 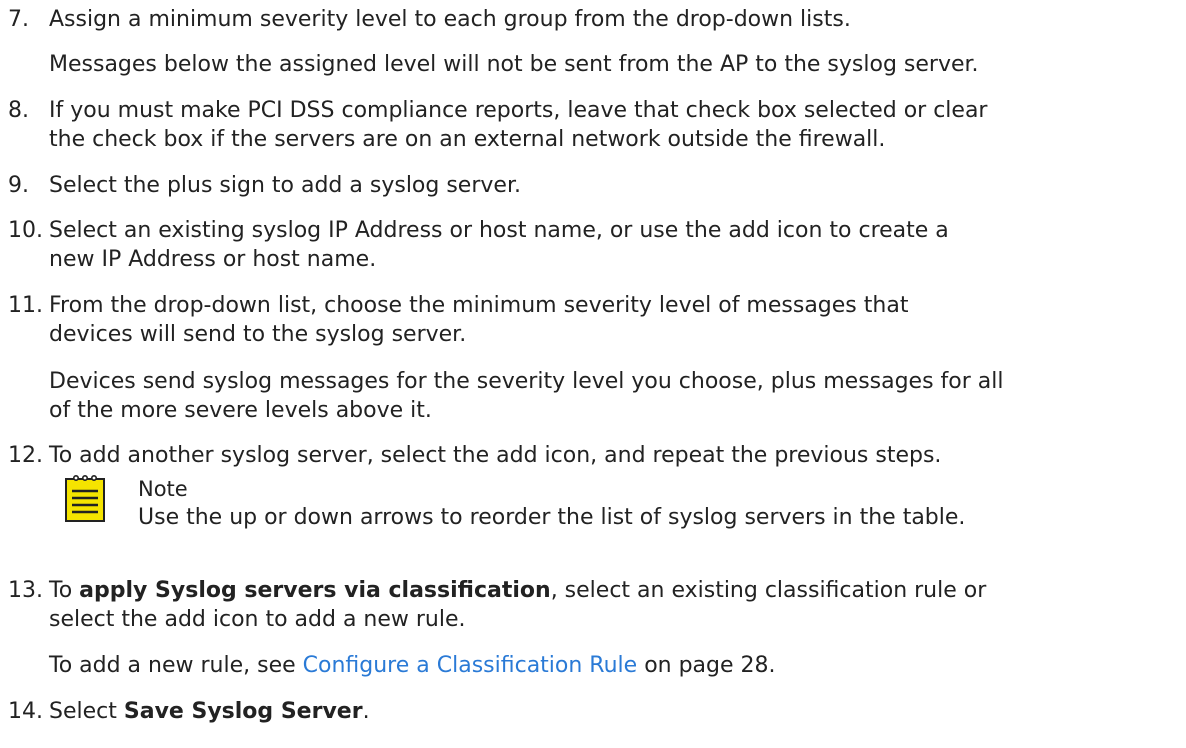 I want to click on step-11-number: 11., so click(x=25, y=305).